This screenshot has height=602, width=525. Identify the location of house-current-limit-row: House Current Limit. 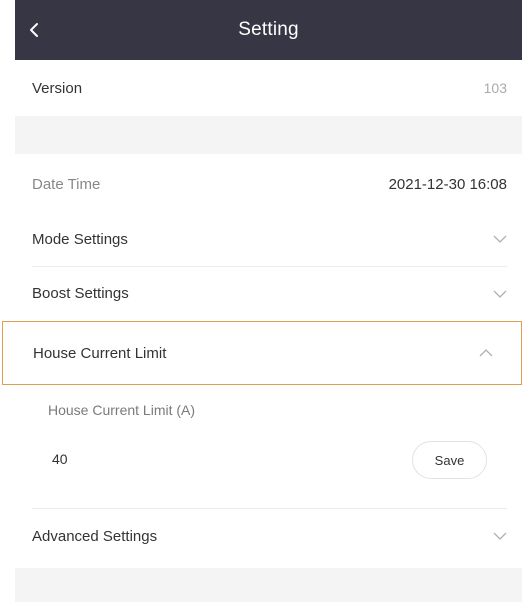
(262, 353).